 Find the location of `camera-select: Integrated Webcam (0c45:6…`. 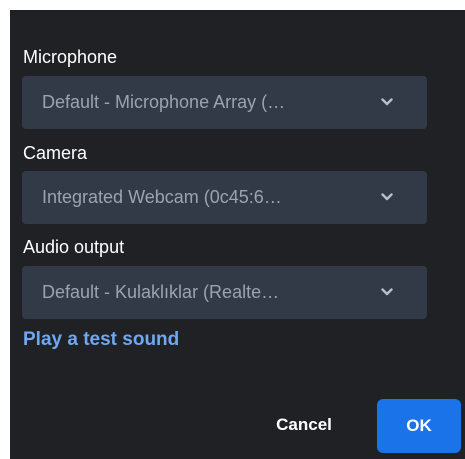

camera-select: Integrated Webcam (0c45:6… is located at coordinates (224, 197).